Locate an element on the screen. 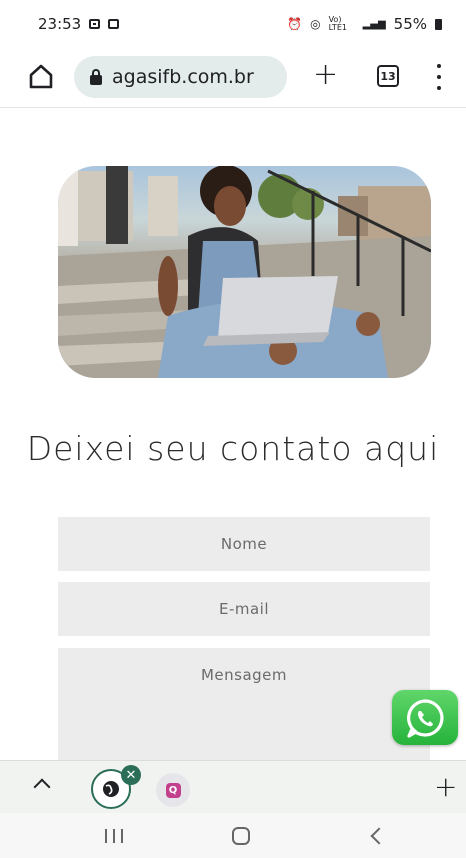 The height and width of the screenshot is (858, 466). tab-count: 13 is located at coordinates (388, 76).